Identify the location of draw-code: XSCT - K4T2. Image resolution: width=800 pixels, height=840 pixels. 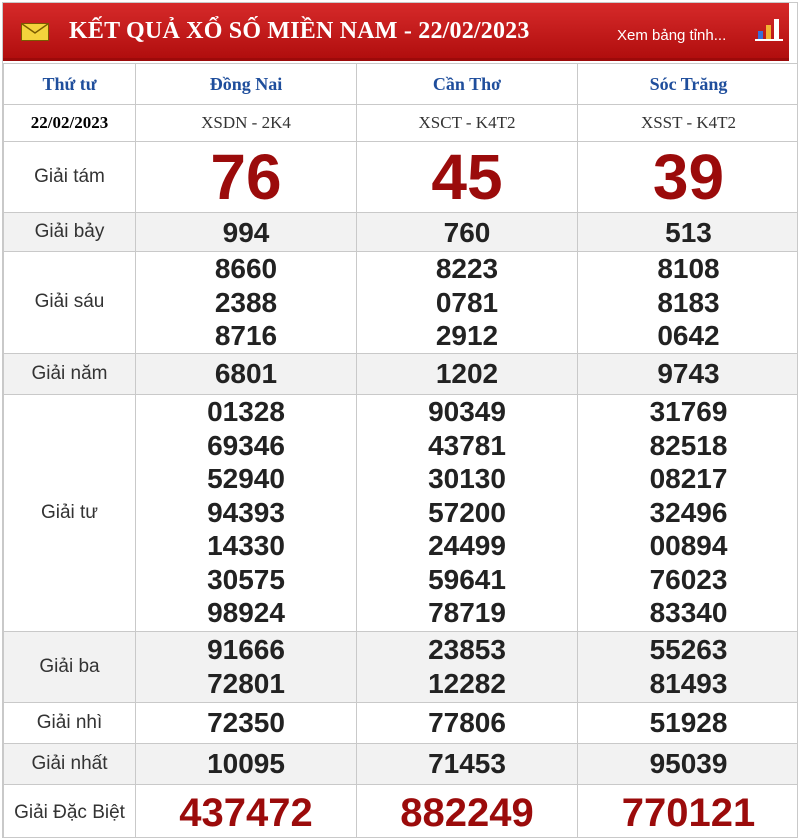
(467, 123).